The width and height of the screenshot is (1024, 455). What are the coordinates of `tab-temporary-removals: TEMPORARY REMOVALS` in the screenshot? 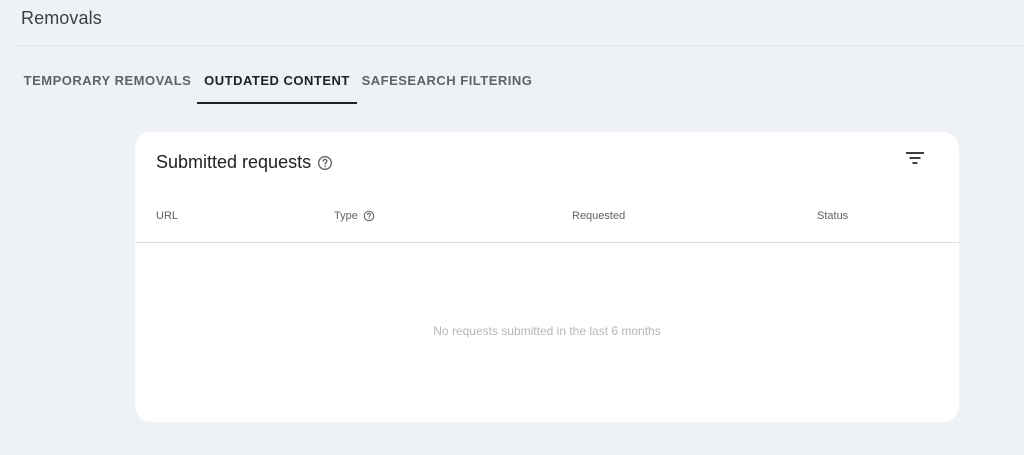 It's located at (107, 80).